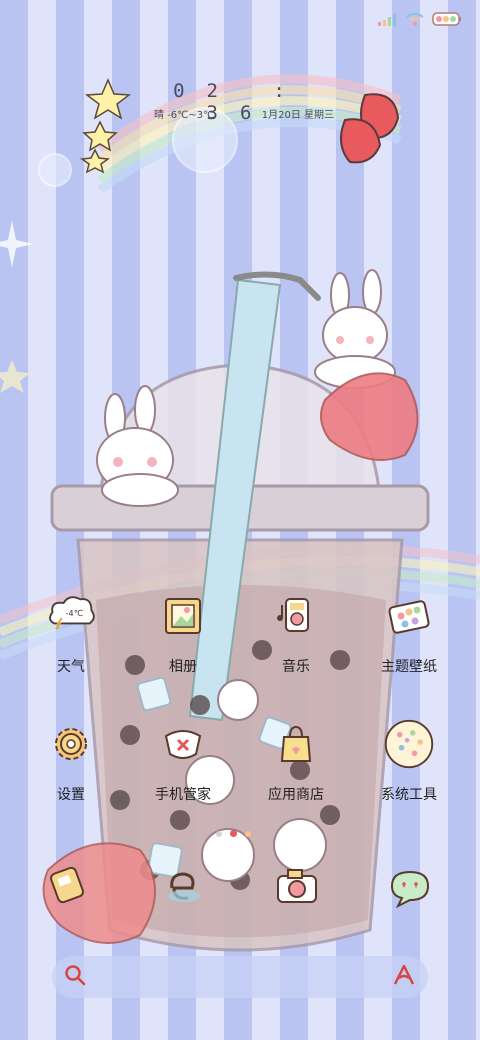 The image size is (480, 1040). Describe the element at coordinates (244, 113) in the screenshot. I see `weather-date-widget: 晴 -6℃~3℃ 1月20日 星期三` at that location.